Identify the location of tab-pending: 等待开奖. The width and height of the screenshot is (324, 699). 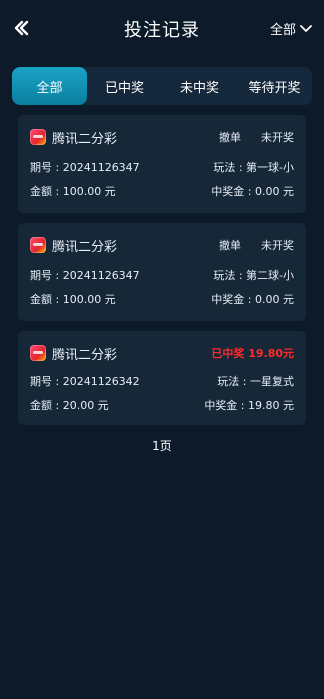
(274, 86).